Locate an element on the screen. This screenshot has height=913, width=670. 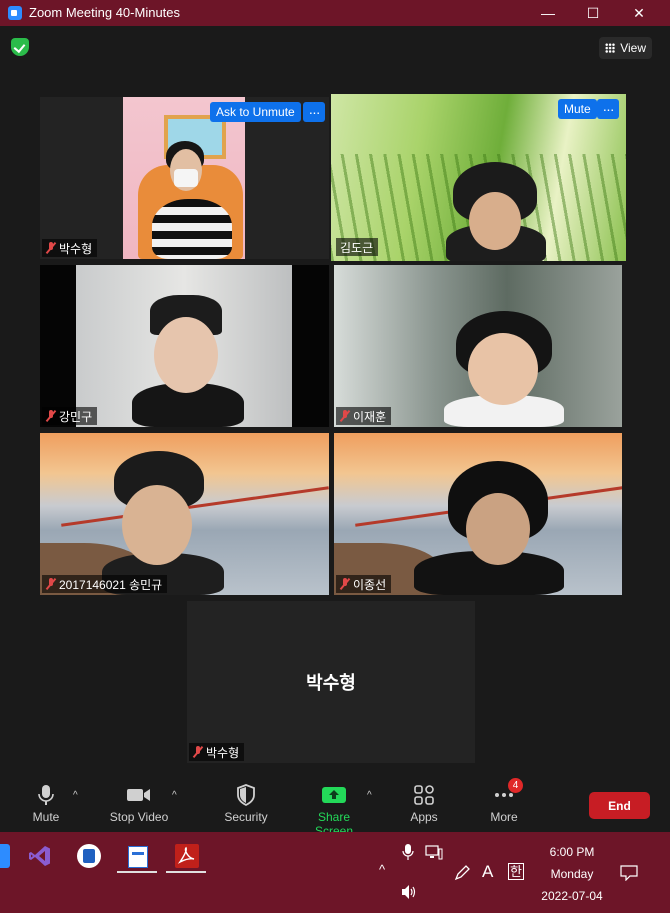
more-dots-icon: 4 is located at coordinates (504, 792).